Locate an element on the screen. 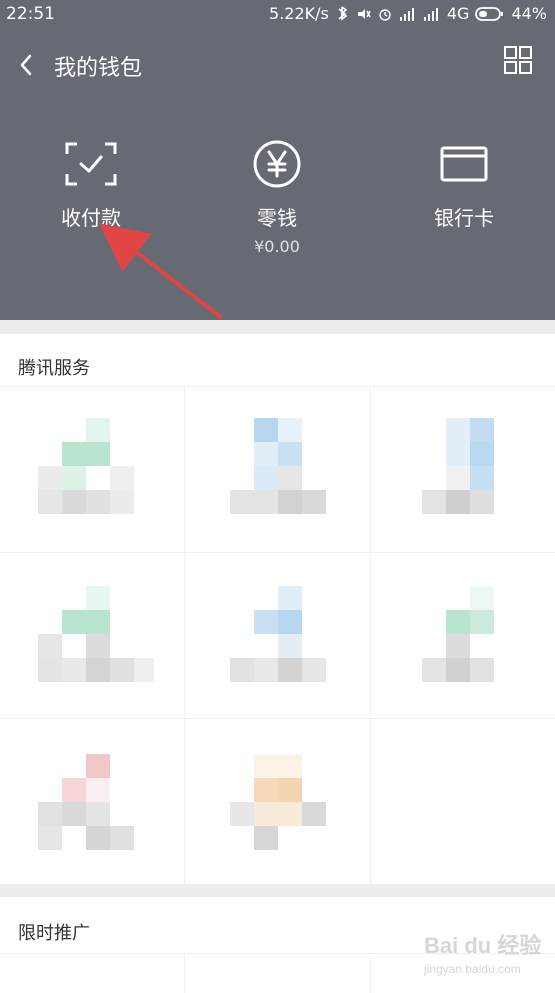  section-title-promo: 限时推广 is located at coordinates (54, 933).